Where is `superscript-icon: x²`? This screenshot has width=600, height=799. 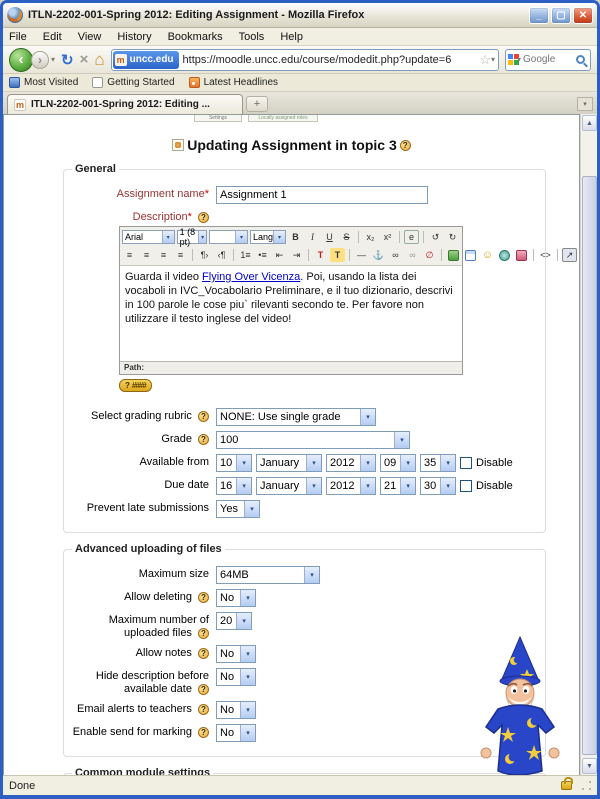 superscript-icon: x² is located at coordinates (387, 237).